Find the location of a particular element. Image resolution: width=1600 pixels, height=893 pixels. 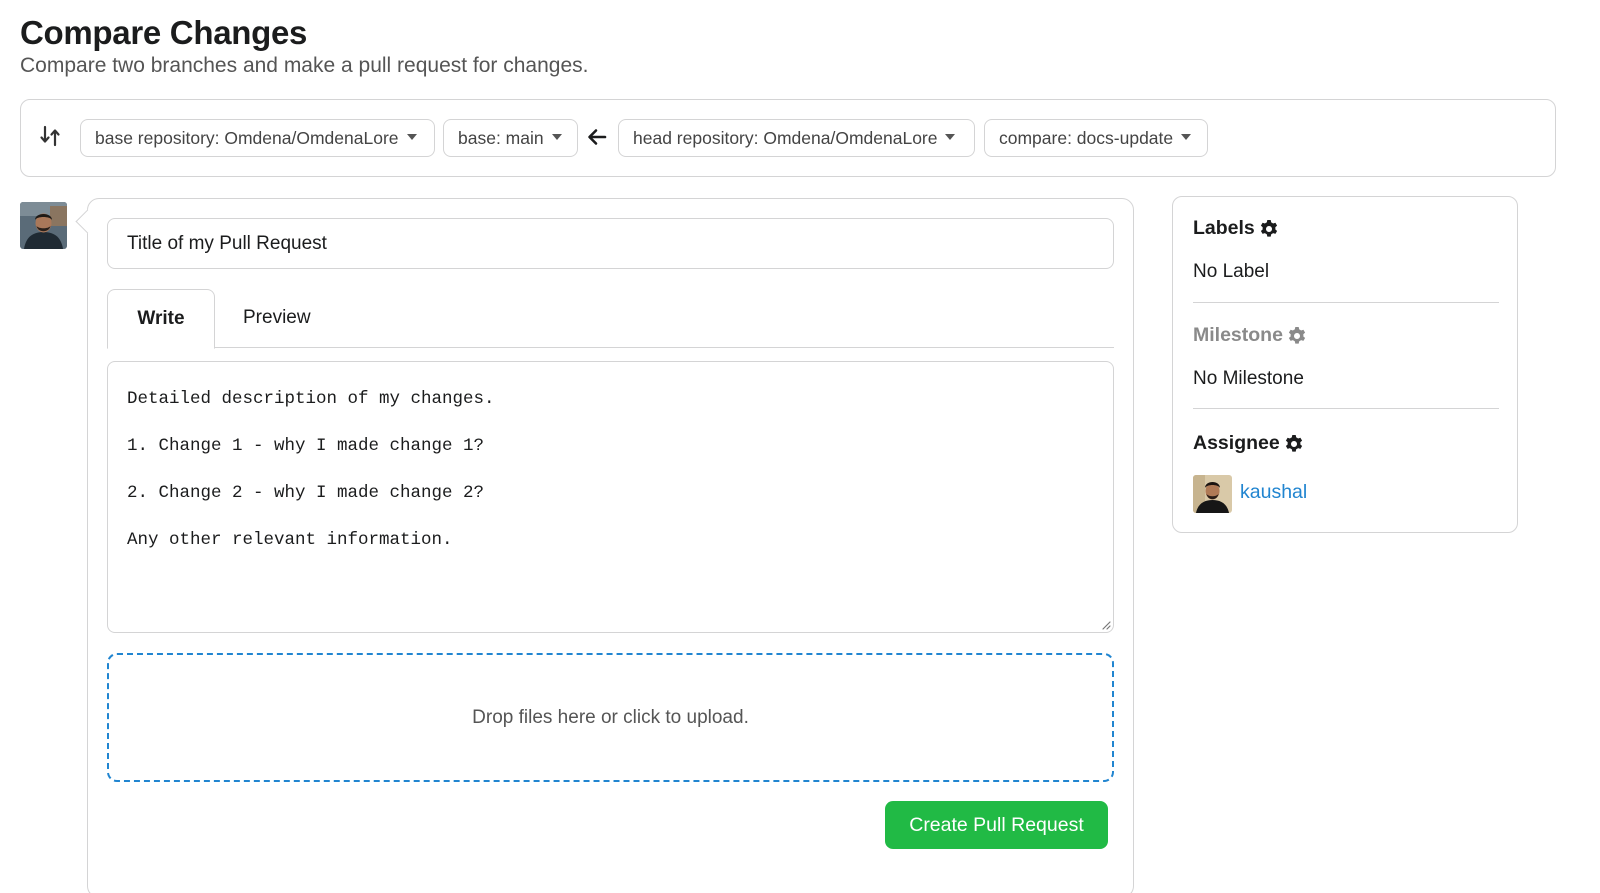

tab-preview: Preview is located at coordinates (277, 318).